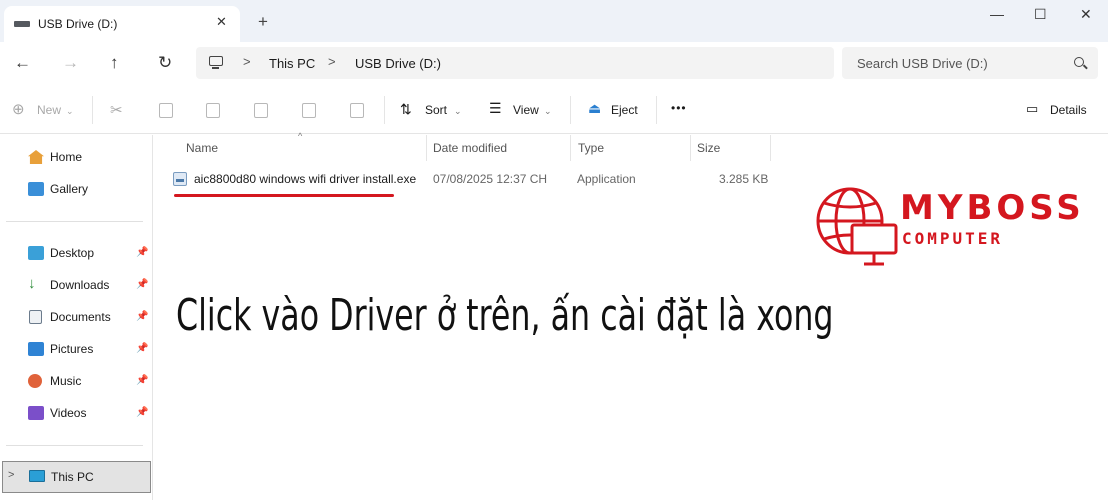  What do you see at coordinates (398, 63) in the screenshot?
I see `breadcrumb-usb-drive: USB Drive (D:)` at bounding box center [398, 63].